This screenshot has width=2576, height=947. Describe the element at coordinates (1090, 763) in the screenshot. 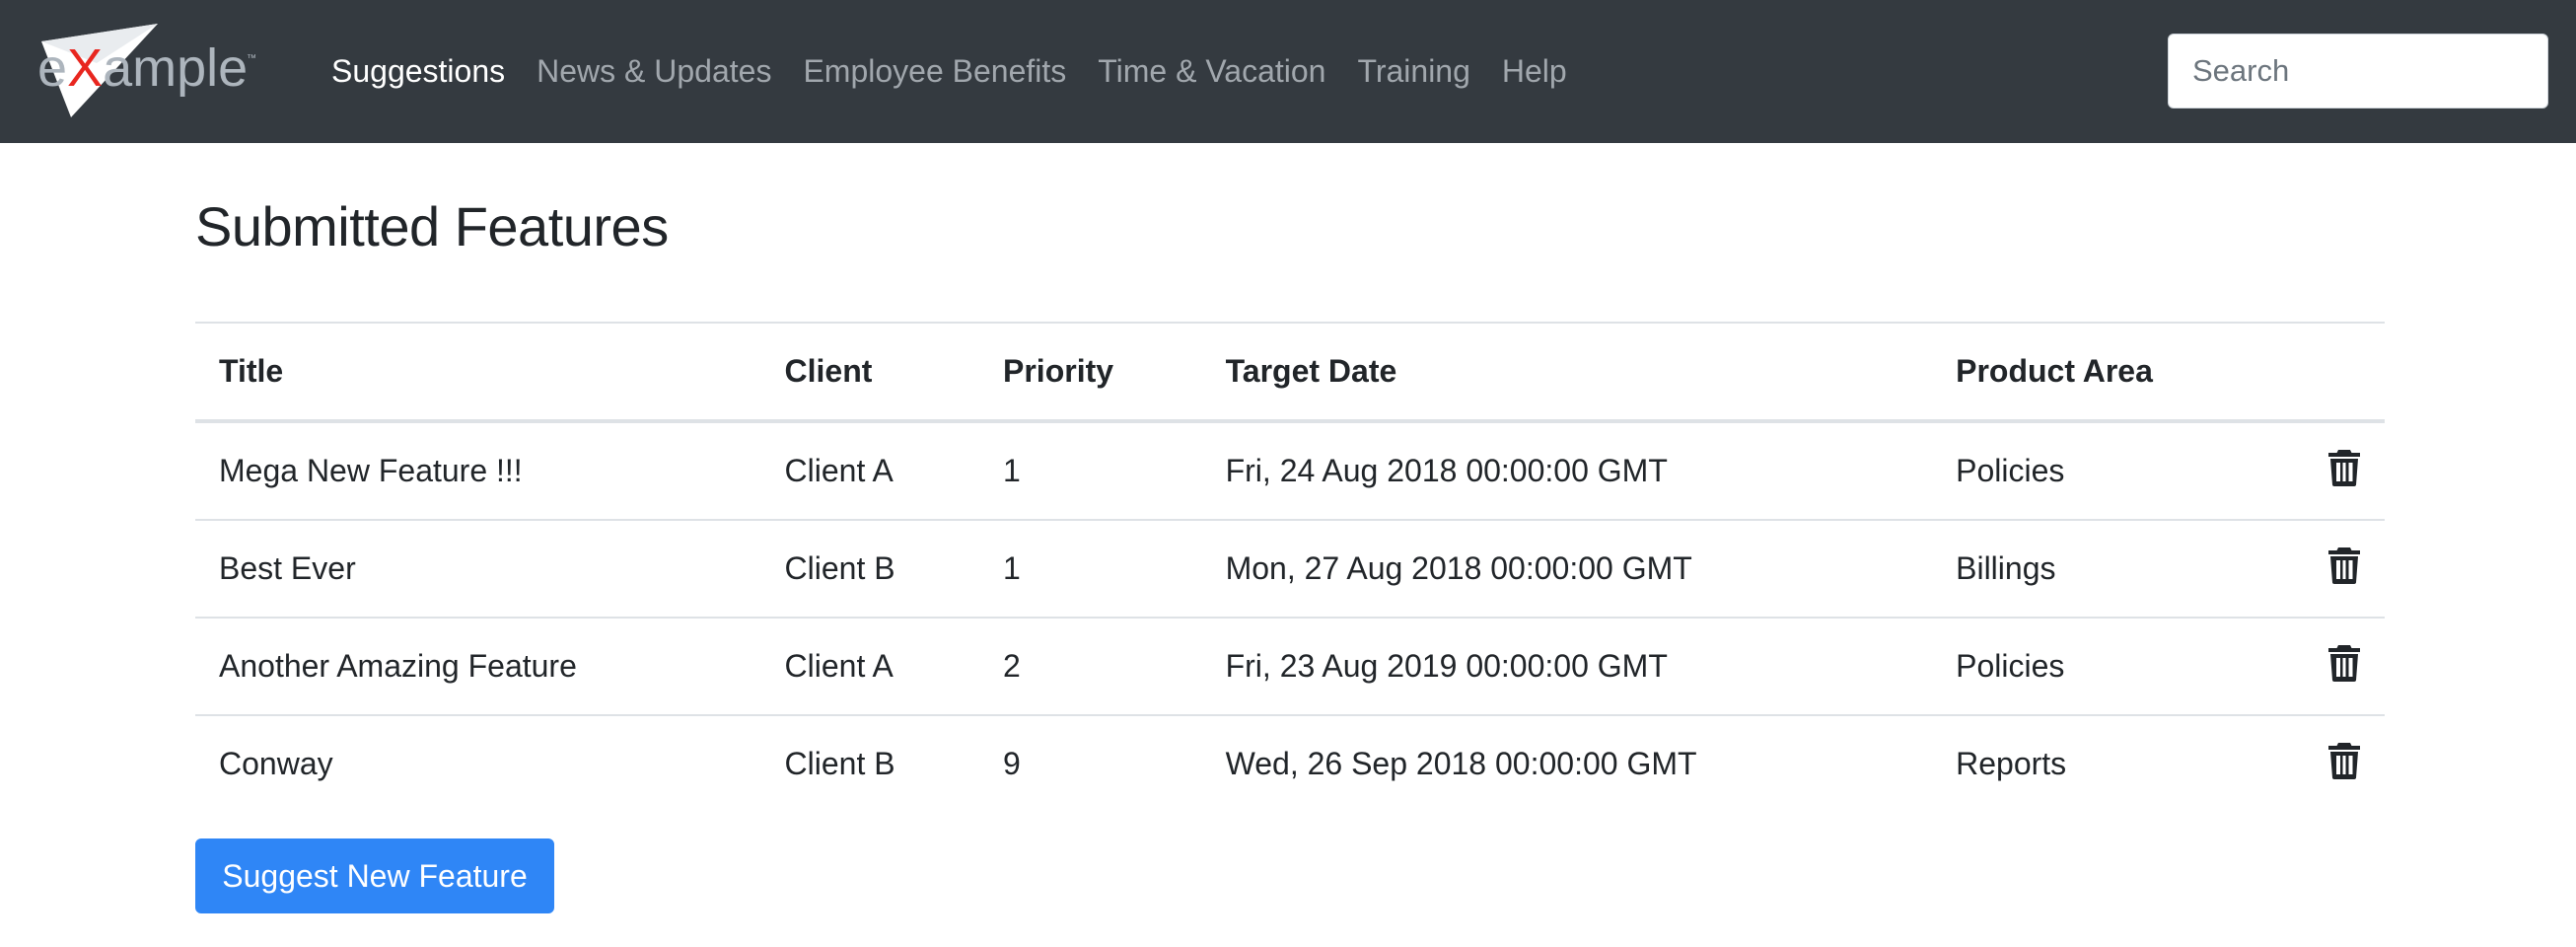

I see `cell-priority: 9` at that location.